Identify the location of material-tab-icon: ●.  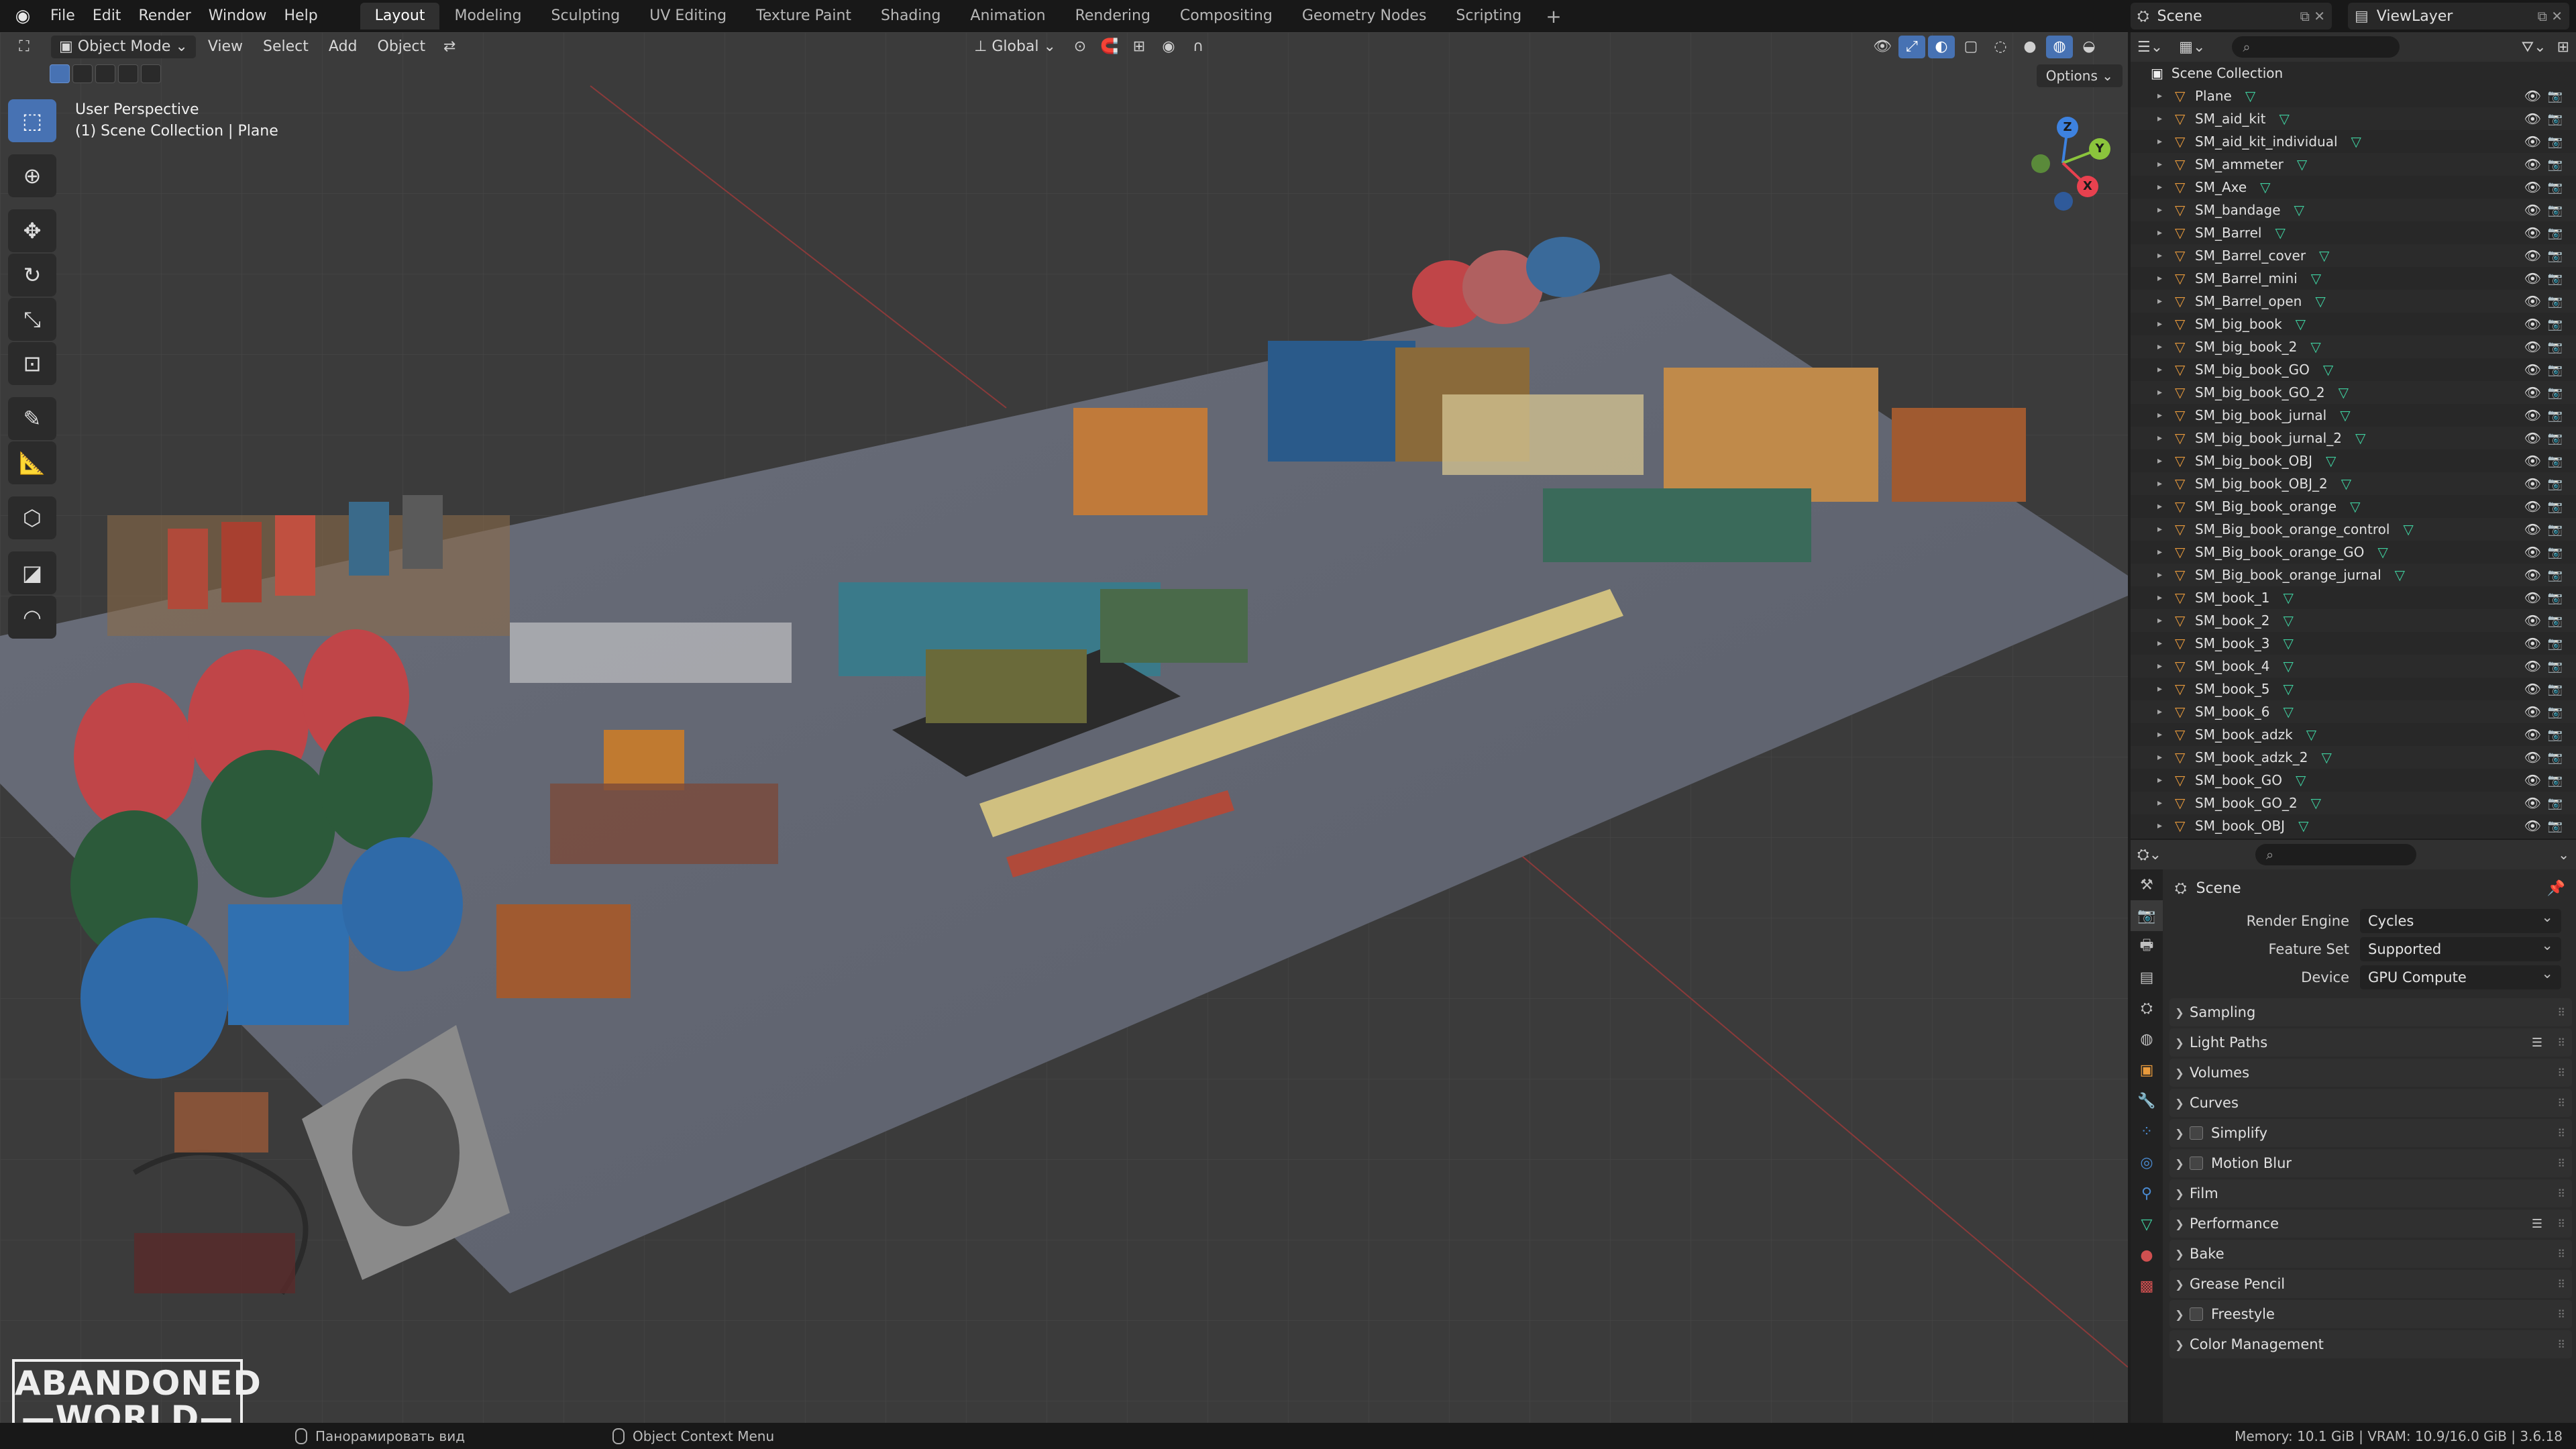
(2147, 1255).